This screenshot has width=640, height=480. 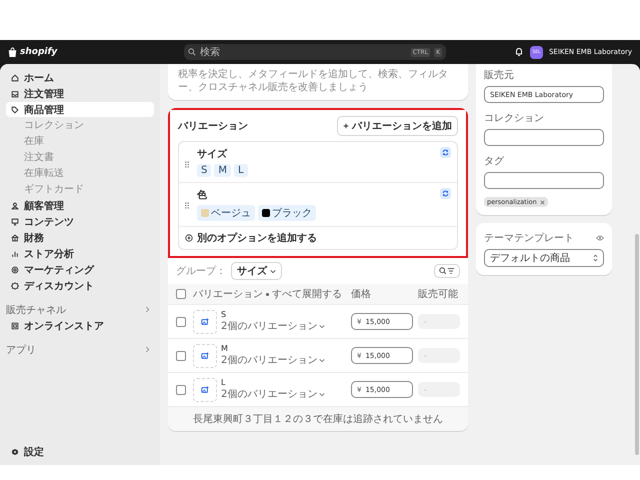 I want to click on sidebar-item: マーケティング, so click(x=80, y=269).